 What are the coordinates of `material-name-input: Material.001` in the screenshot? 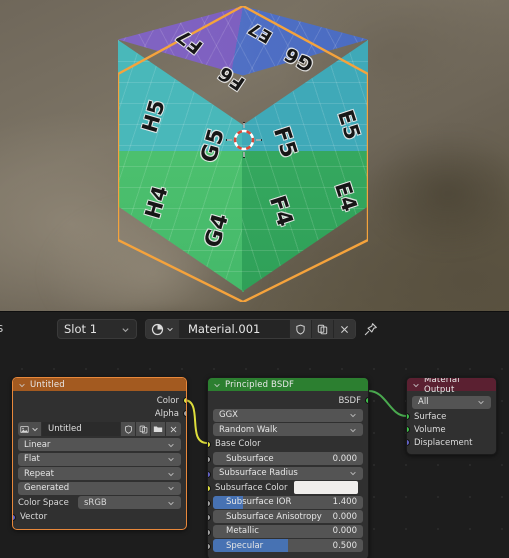 It's located at (234, 329).